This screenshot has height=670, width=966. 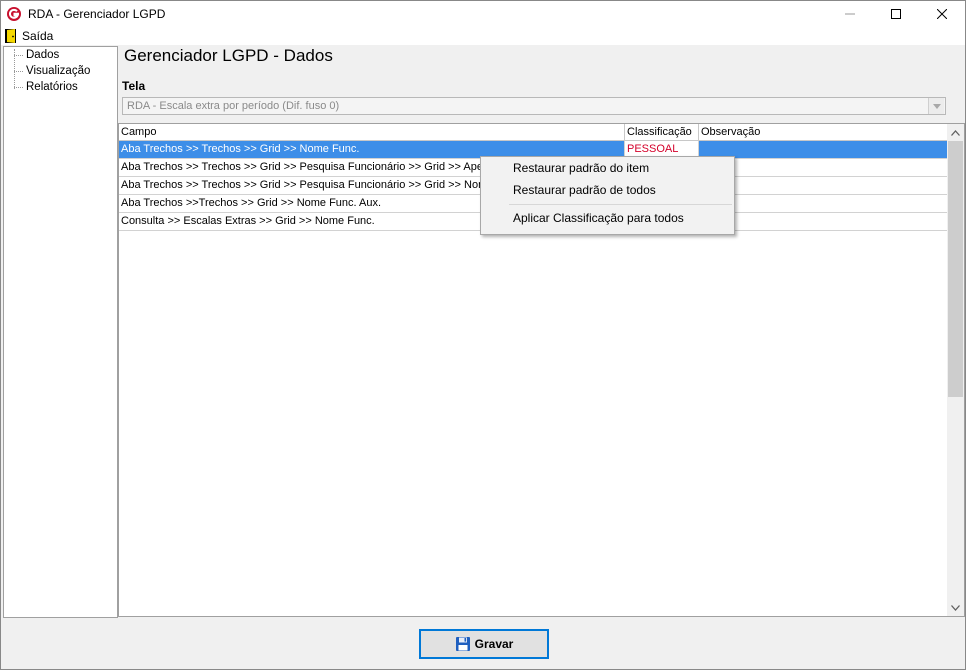 I want to click on scroll-up-icon, so click(x=955, y=132).